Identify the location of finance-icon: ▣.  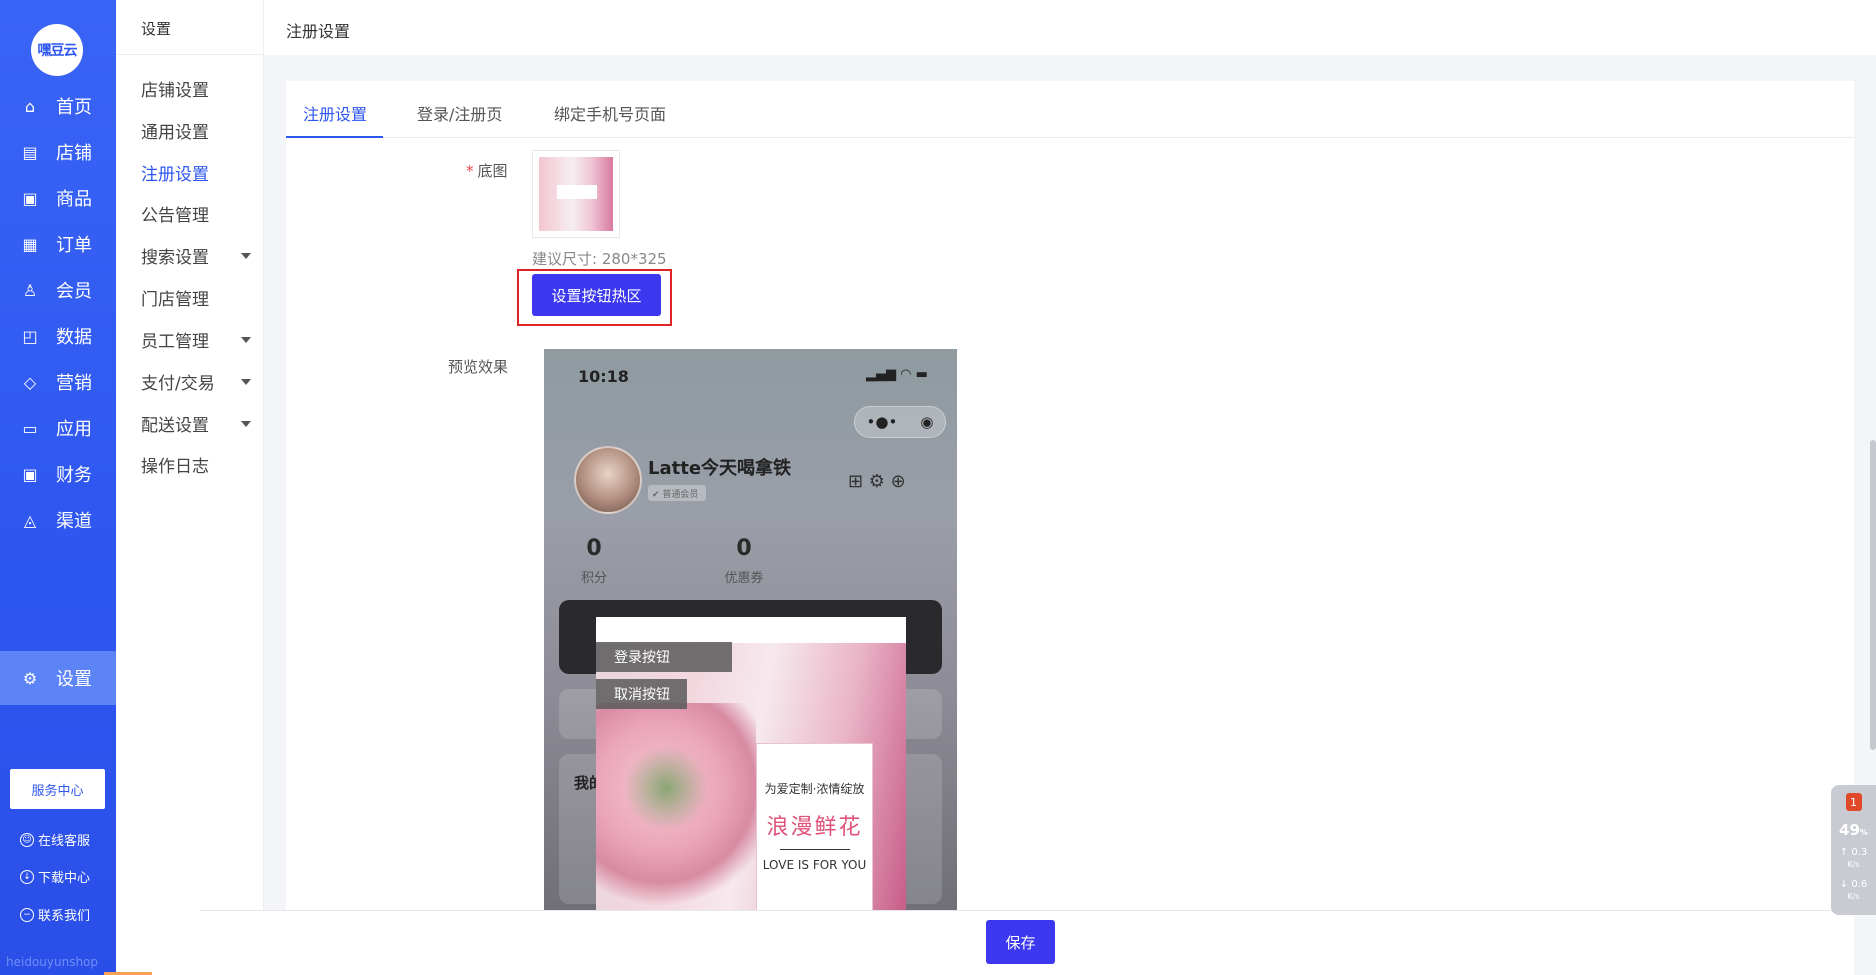
(30, 474).